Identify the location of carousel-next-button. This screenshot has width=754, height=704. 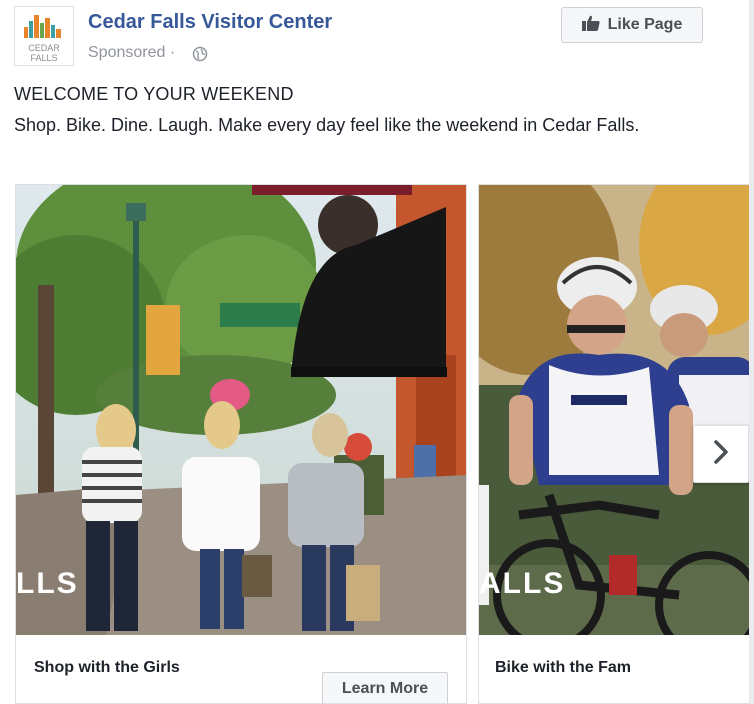
(721, 454).